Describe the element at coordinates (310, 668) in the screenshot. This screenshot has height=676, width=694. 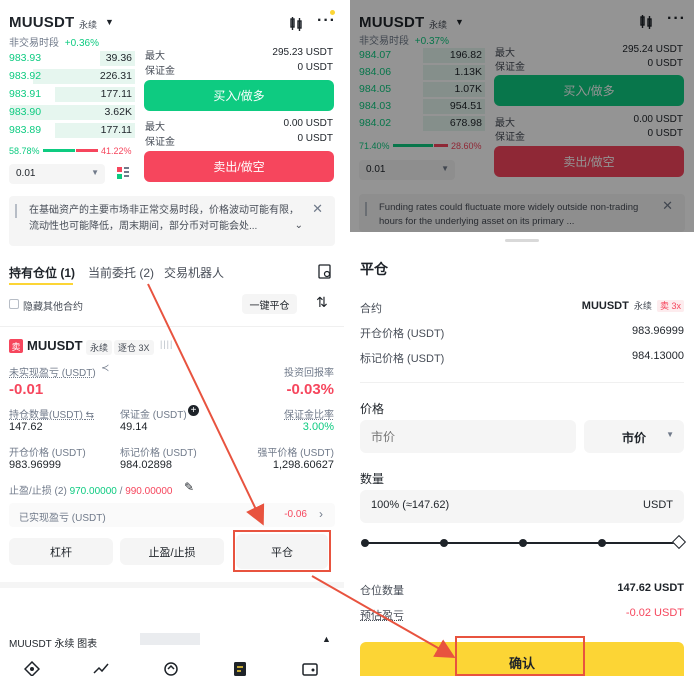
I see `assets-icon` at that location.